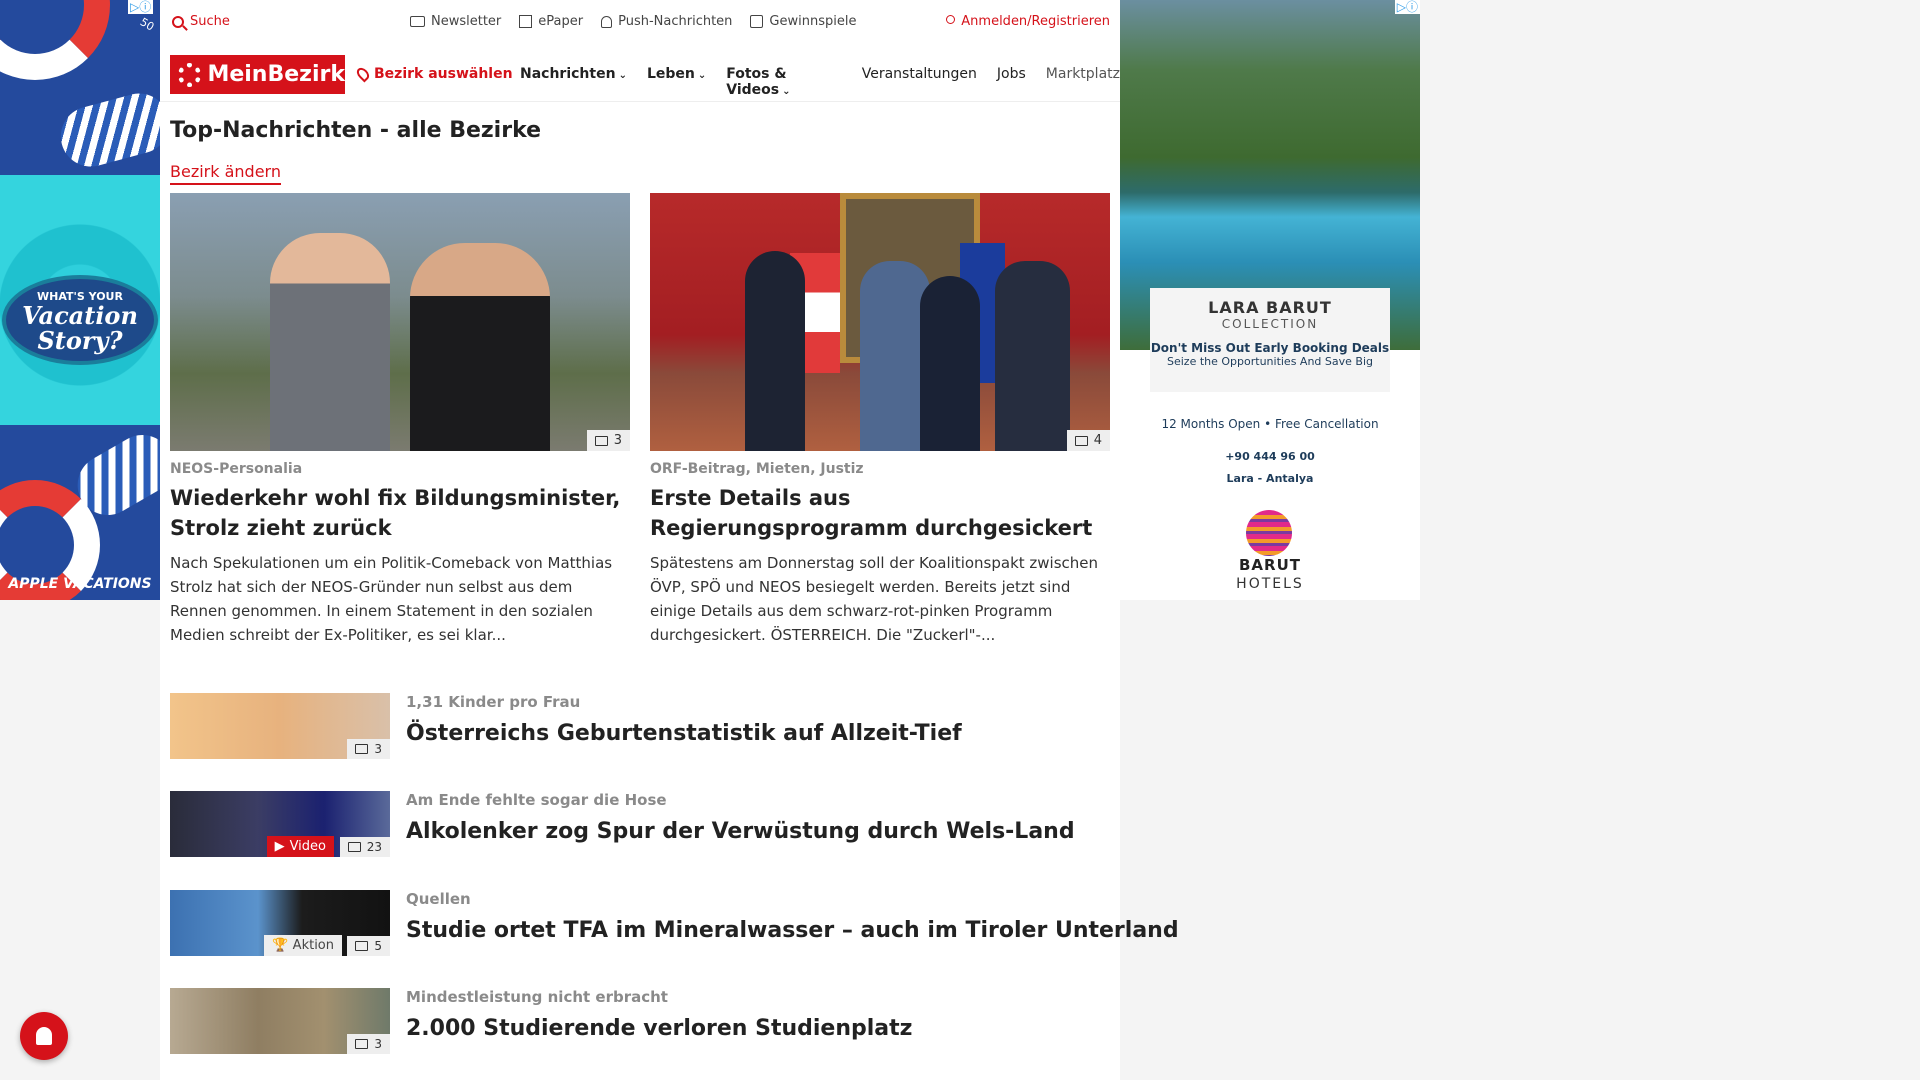  I want to click on article-title: 2.000 Studierende verloren Studienplatz, so click(659, 1028).